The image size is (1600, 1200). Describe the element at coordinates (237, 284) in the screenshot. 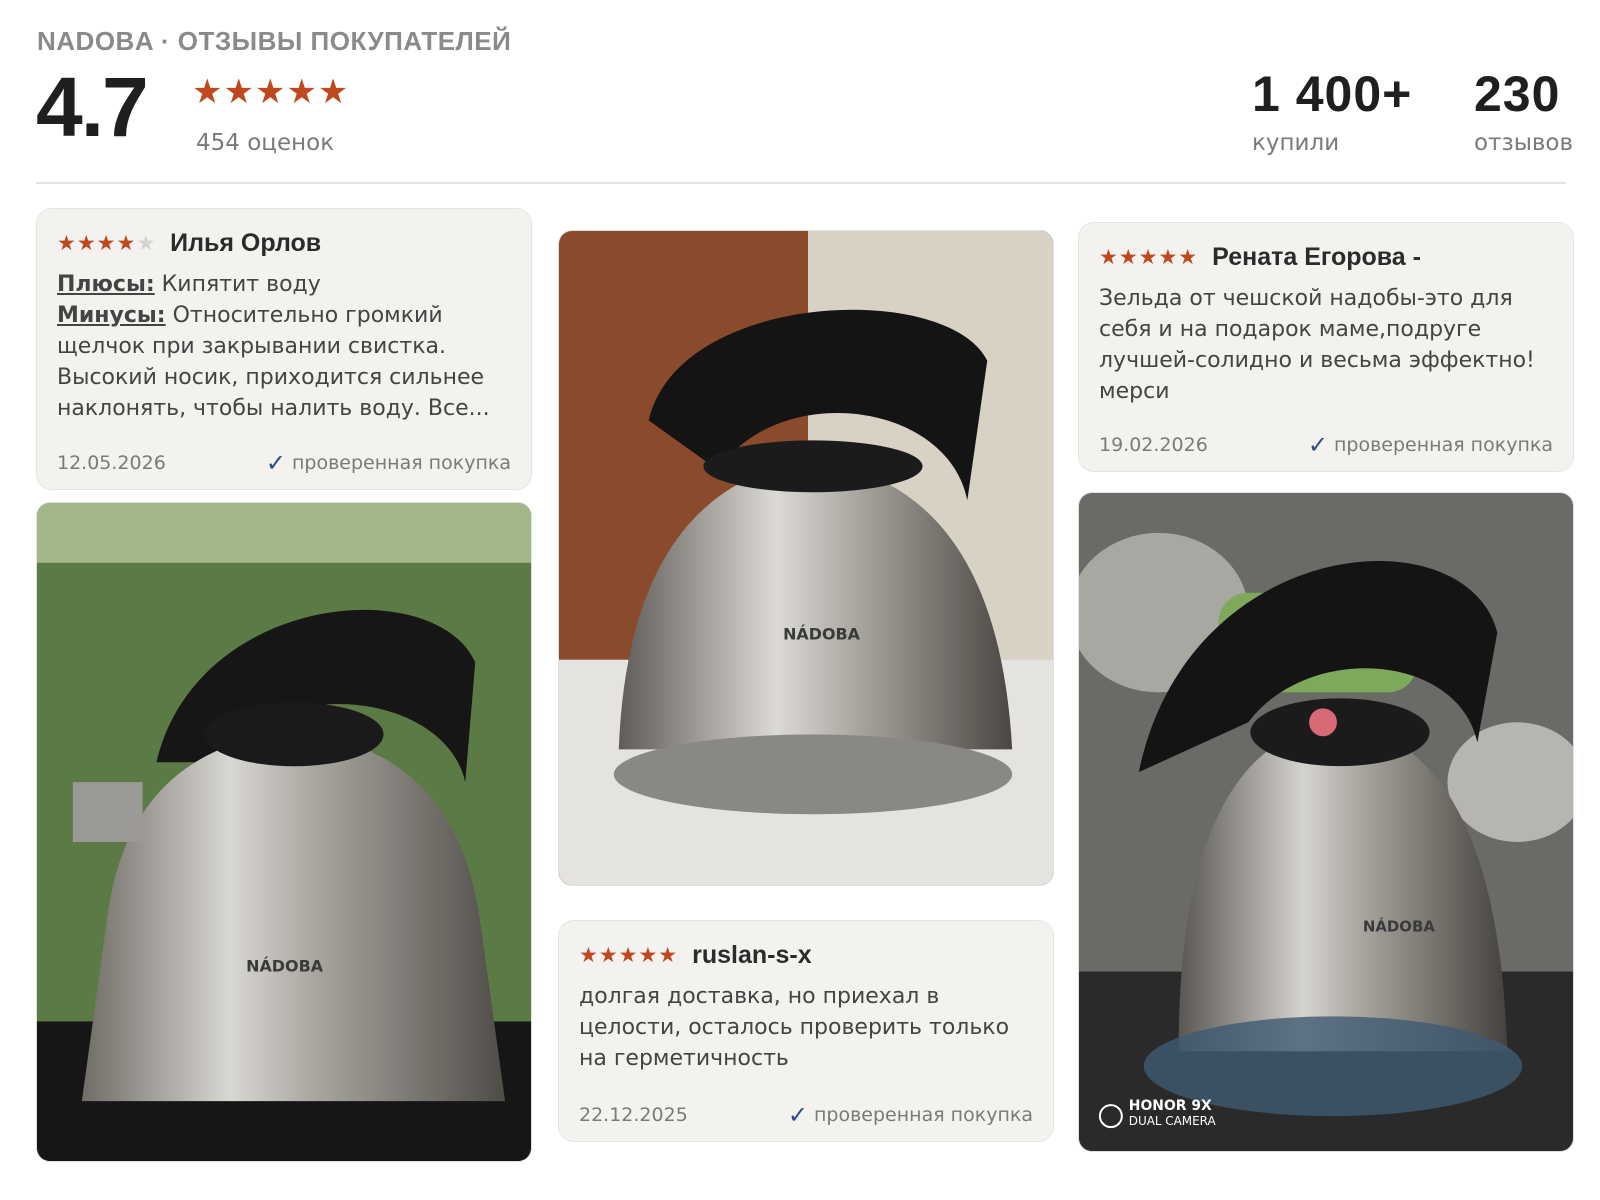

I see `pros-text: Кипятит воду` at that location.